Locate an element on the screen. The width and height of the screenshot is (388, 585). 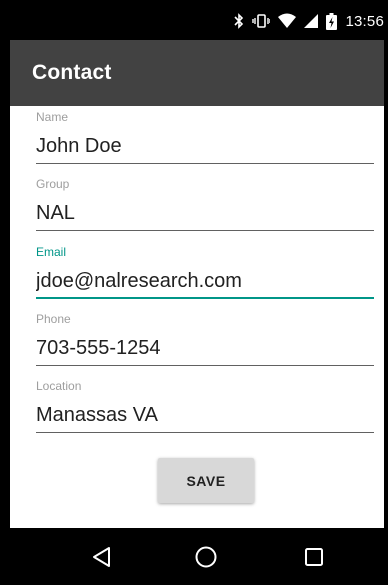
phone-label: Phone is located at coordinates (53, 319).